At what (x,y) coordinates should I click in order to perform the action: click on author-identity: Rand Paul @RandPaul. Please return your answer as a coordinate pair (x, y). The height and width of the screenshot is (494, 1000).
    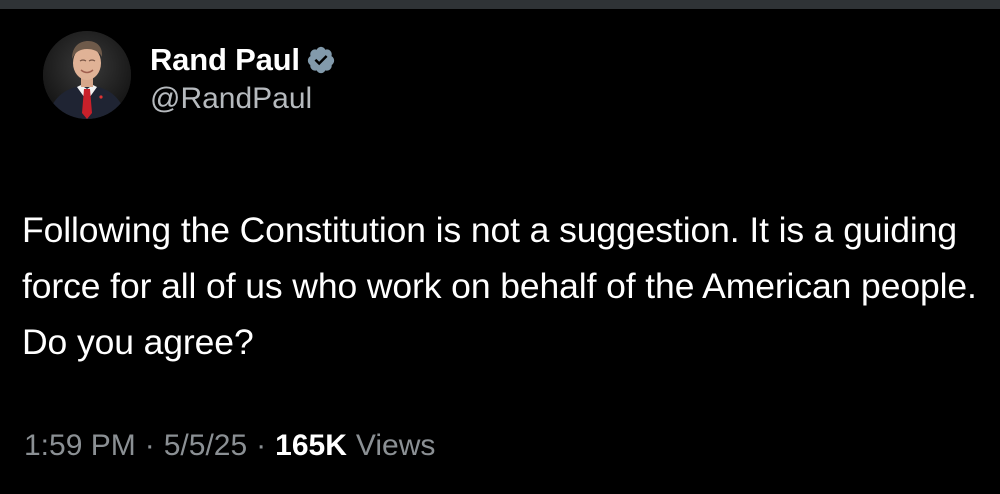
    Looking at the image, I should click on (243, 78).